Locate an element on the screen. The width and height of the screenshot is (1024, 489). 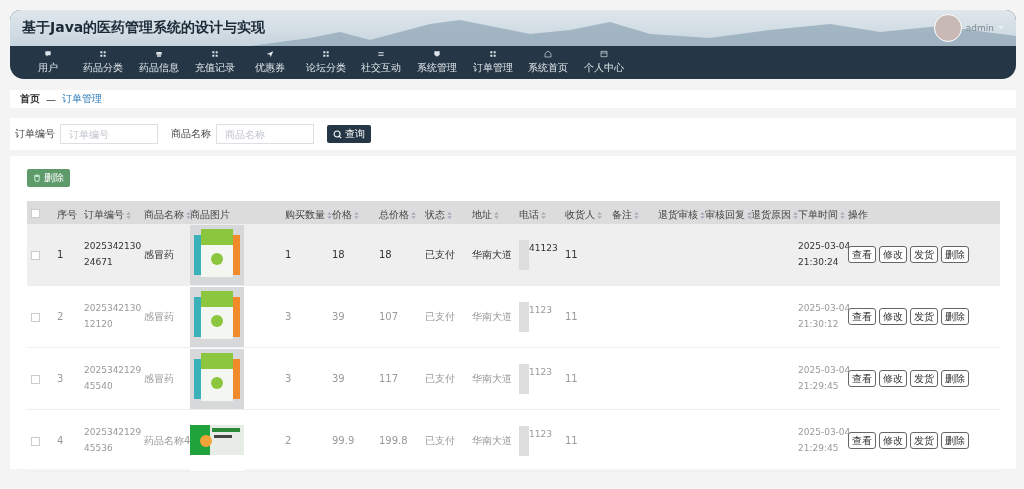
column-header: 操作 is located at coordinates (858, 215).